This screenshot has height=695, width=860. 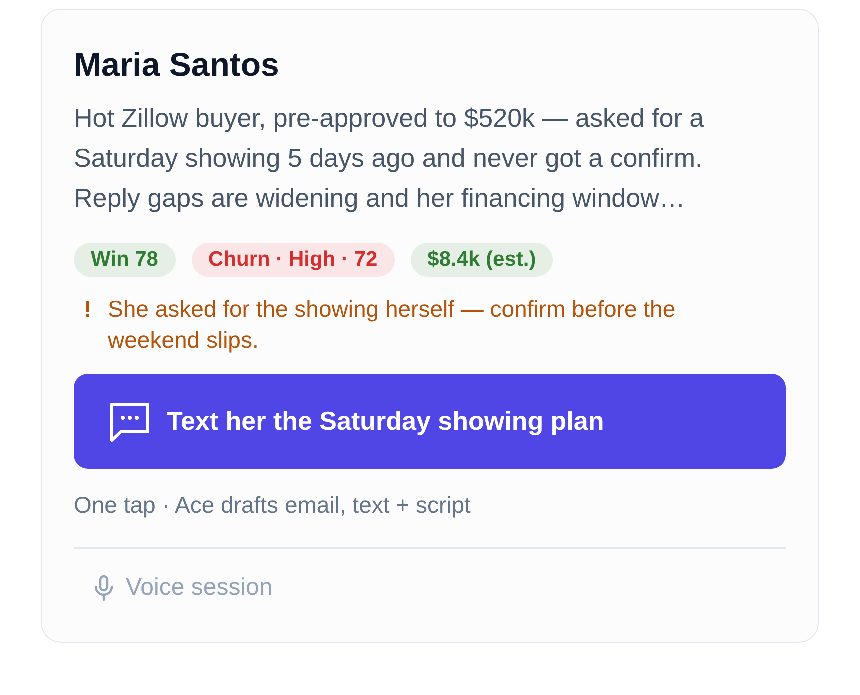 What do you see at coordinates (104, 588) in the screenshot?
I see `microphone-icon` at bounding box center [104, 588].